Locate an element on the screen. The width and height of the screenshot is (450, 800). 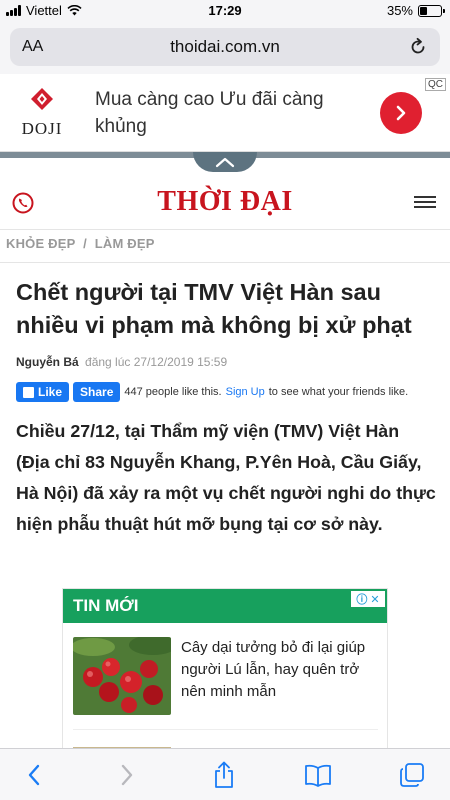
facebook-like-button: Like is located at coordinates (43, 392).